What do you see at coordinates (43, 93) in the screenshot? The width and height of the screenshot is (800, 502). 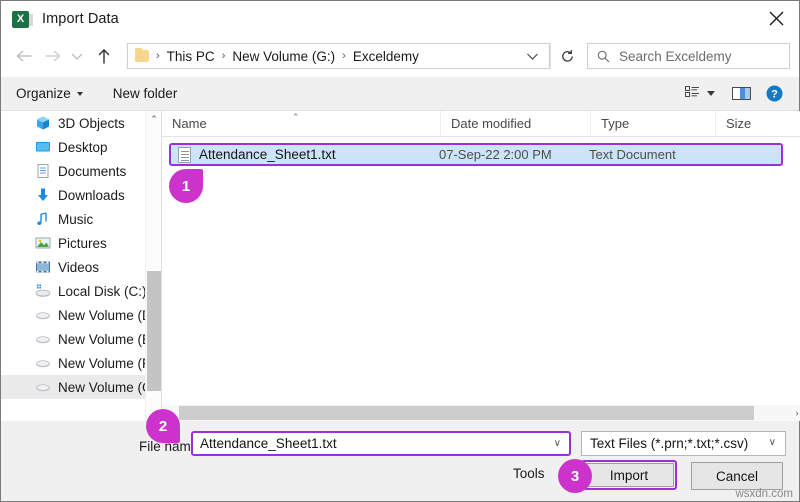 I see `organize-label: Organize` at bounding box center [43, 93].